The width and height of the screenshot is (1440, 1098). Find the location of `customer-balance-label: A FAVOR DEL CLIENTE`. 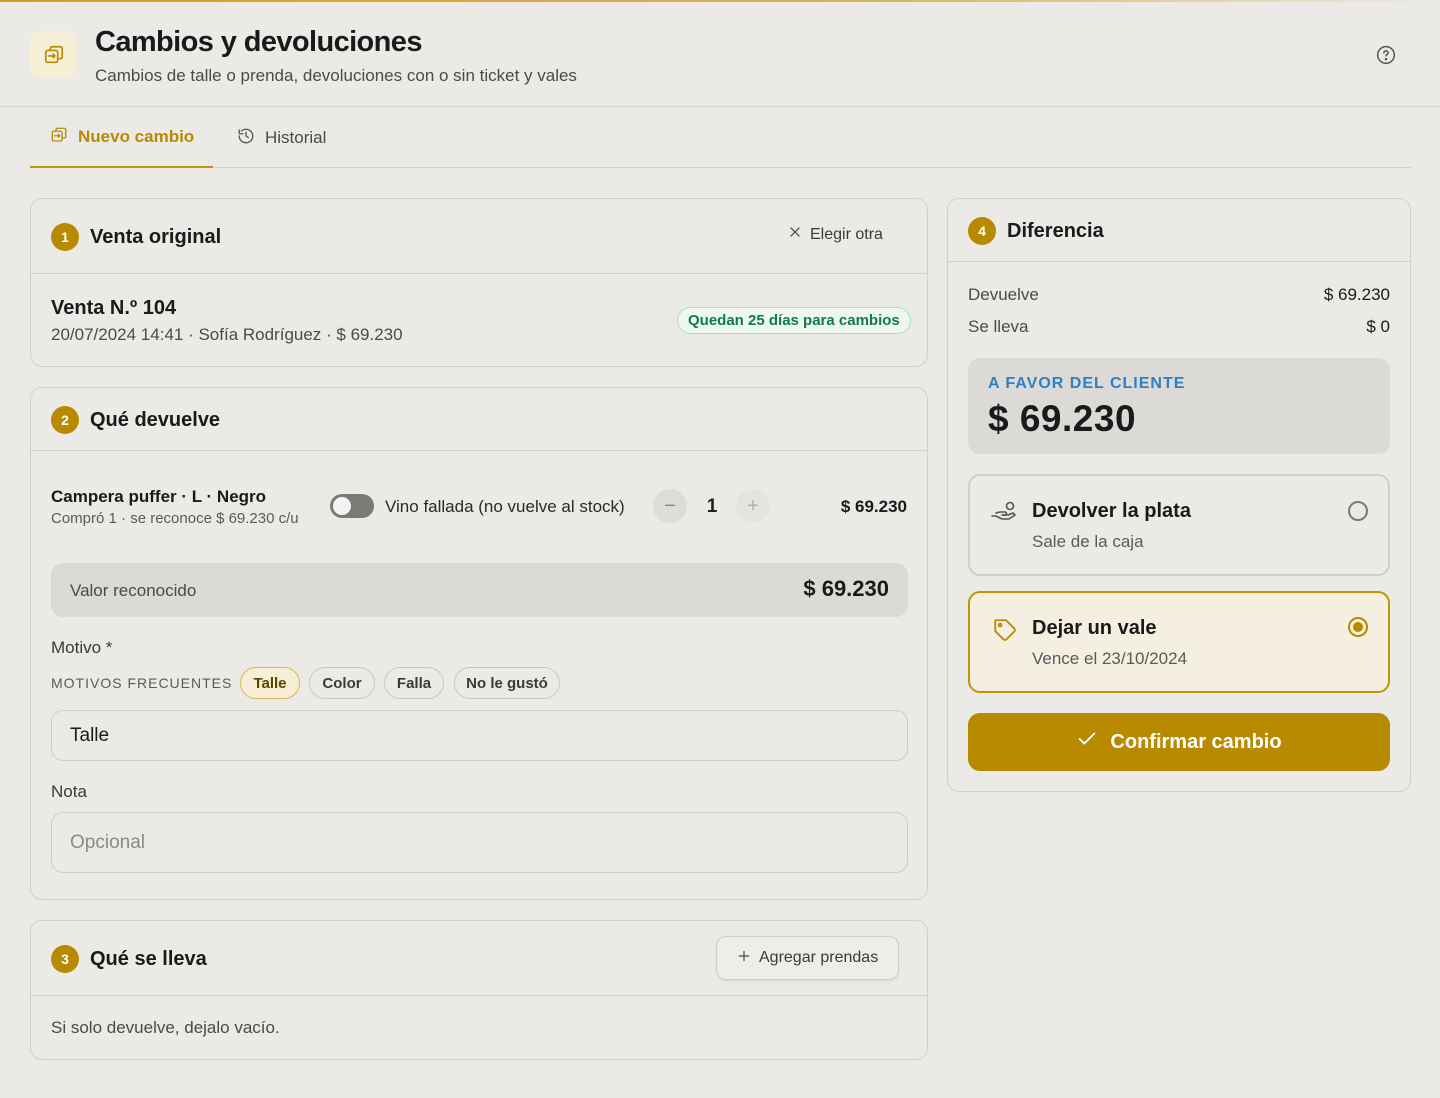

customer-balance-label: A FAVOR DEL CLIENTE is located at coordinates (1087, 383).